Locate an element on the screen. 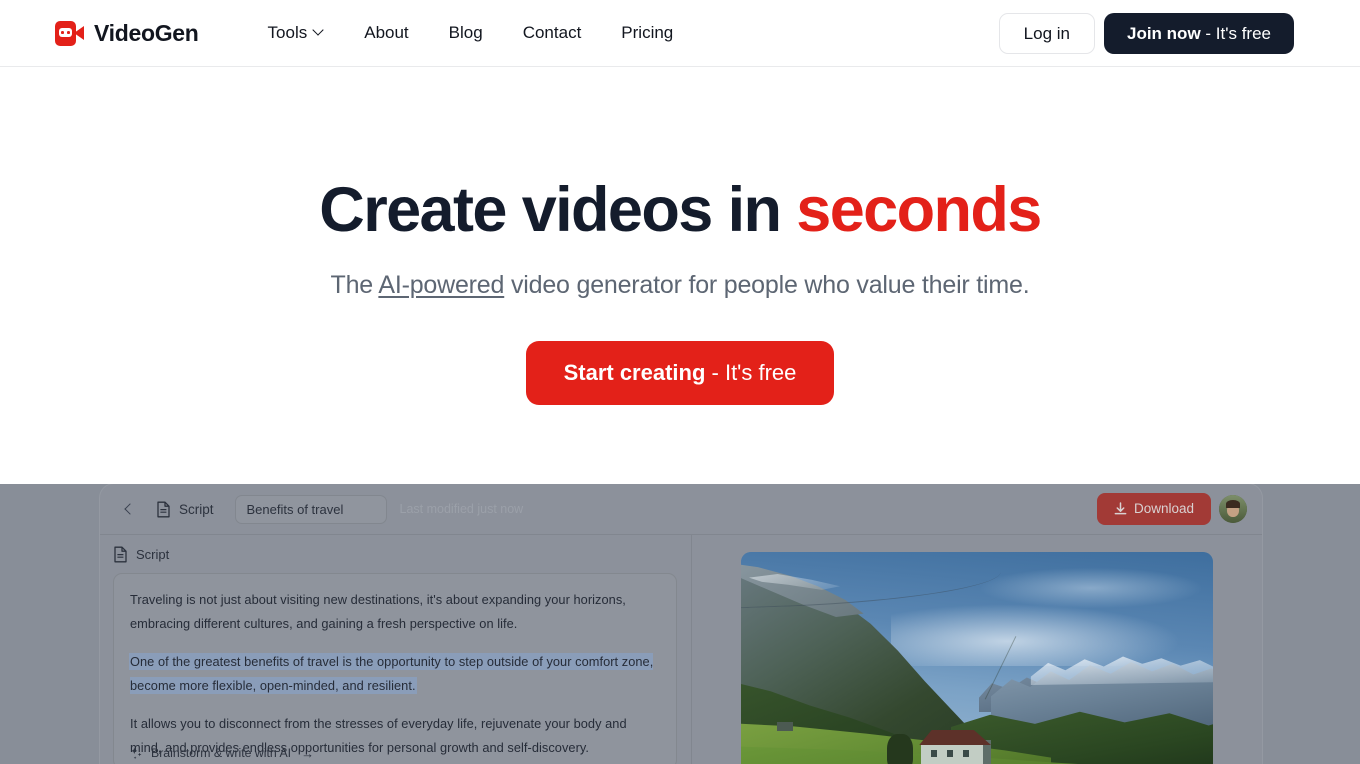 Image resolution: width=1360 pixels, height=764 pixels. script-panel-header: Script is located at coordinates (395, 554).